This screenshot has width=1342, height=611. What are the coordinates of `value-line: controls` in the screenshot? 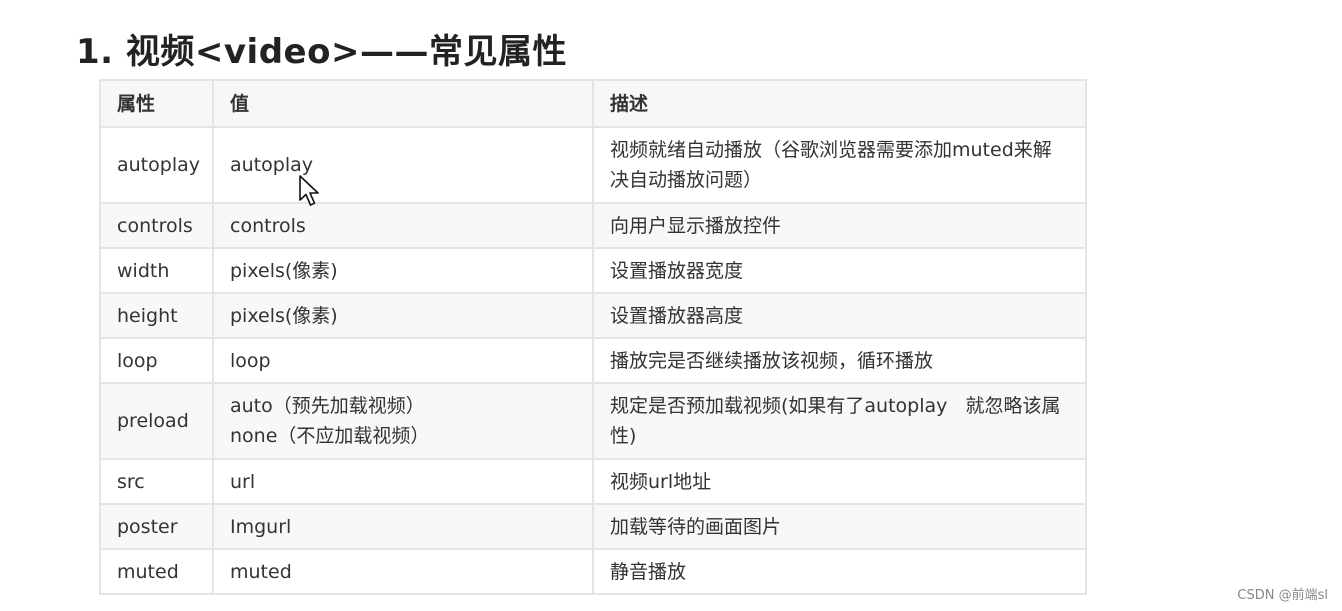 It's located at (268, 225).